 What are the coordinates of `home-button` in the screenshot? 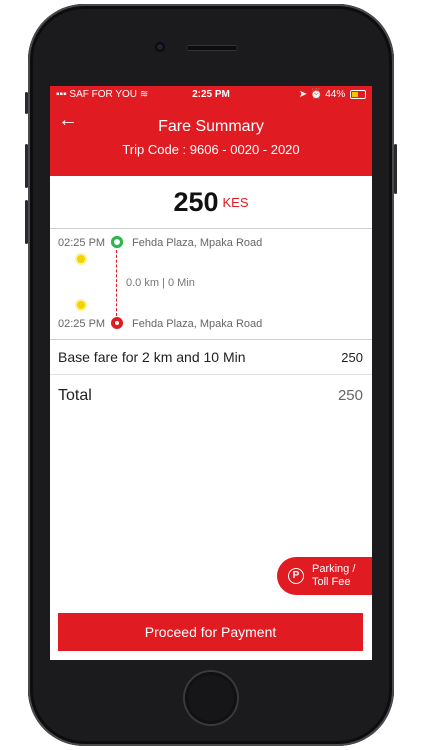 It's located at (211, 698).